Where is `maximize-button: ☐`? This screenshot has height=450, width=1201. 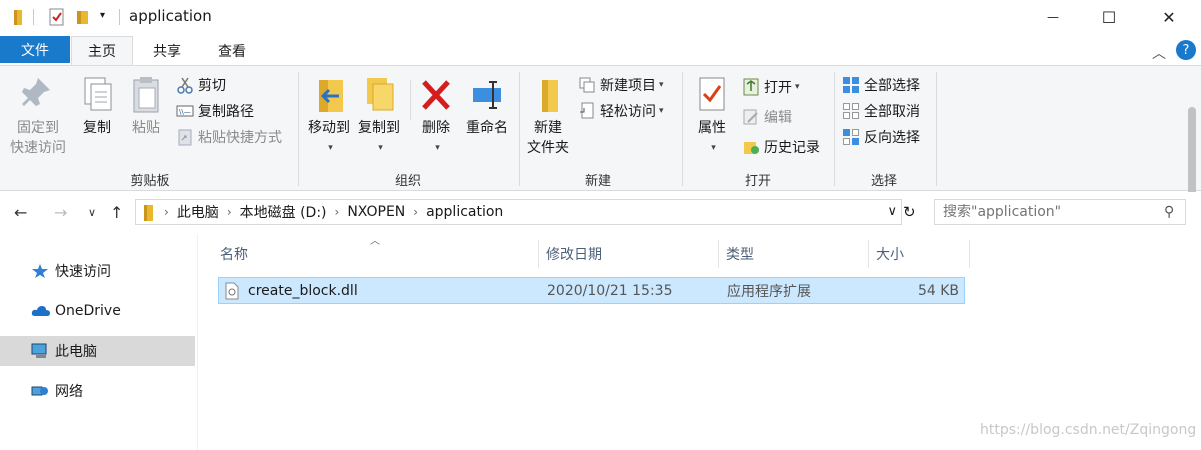
maximize-button: ☐ is located at coordinates (1109, 17).